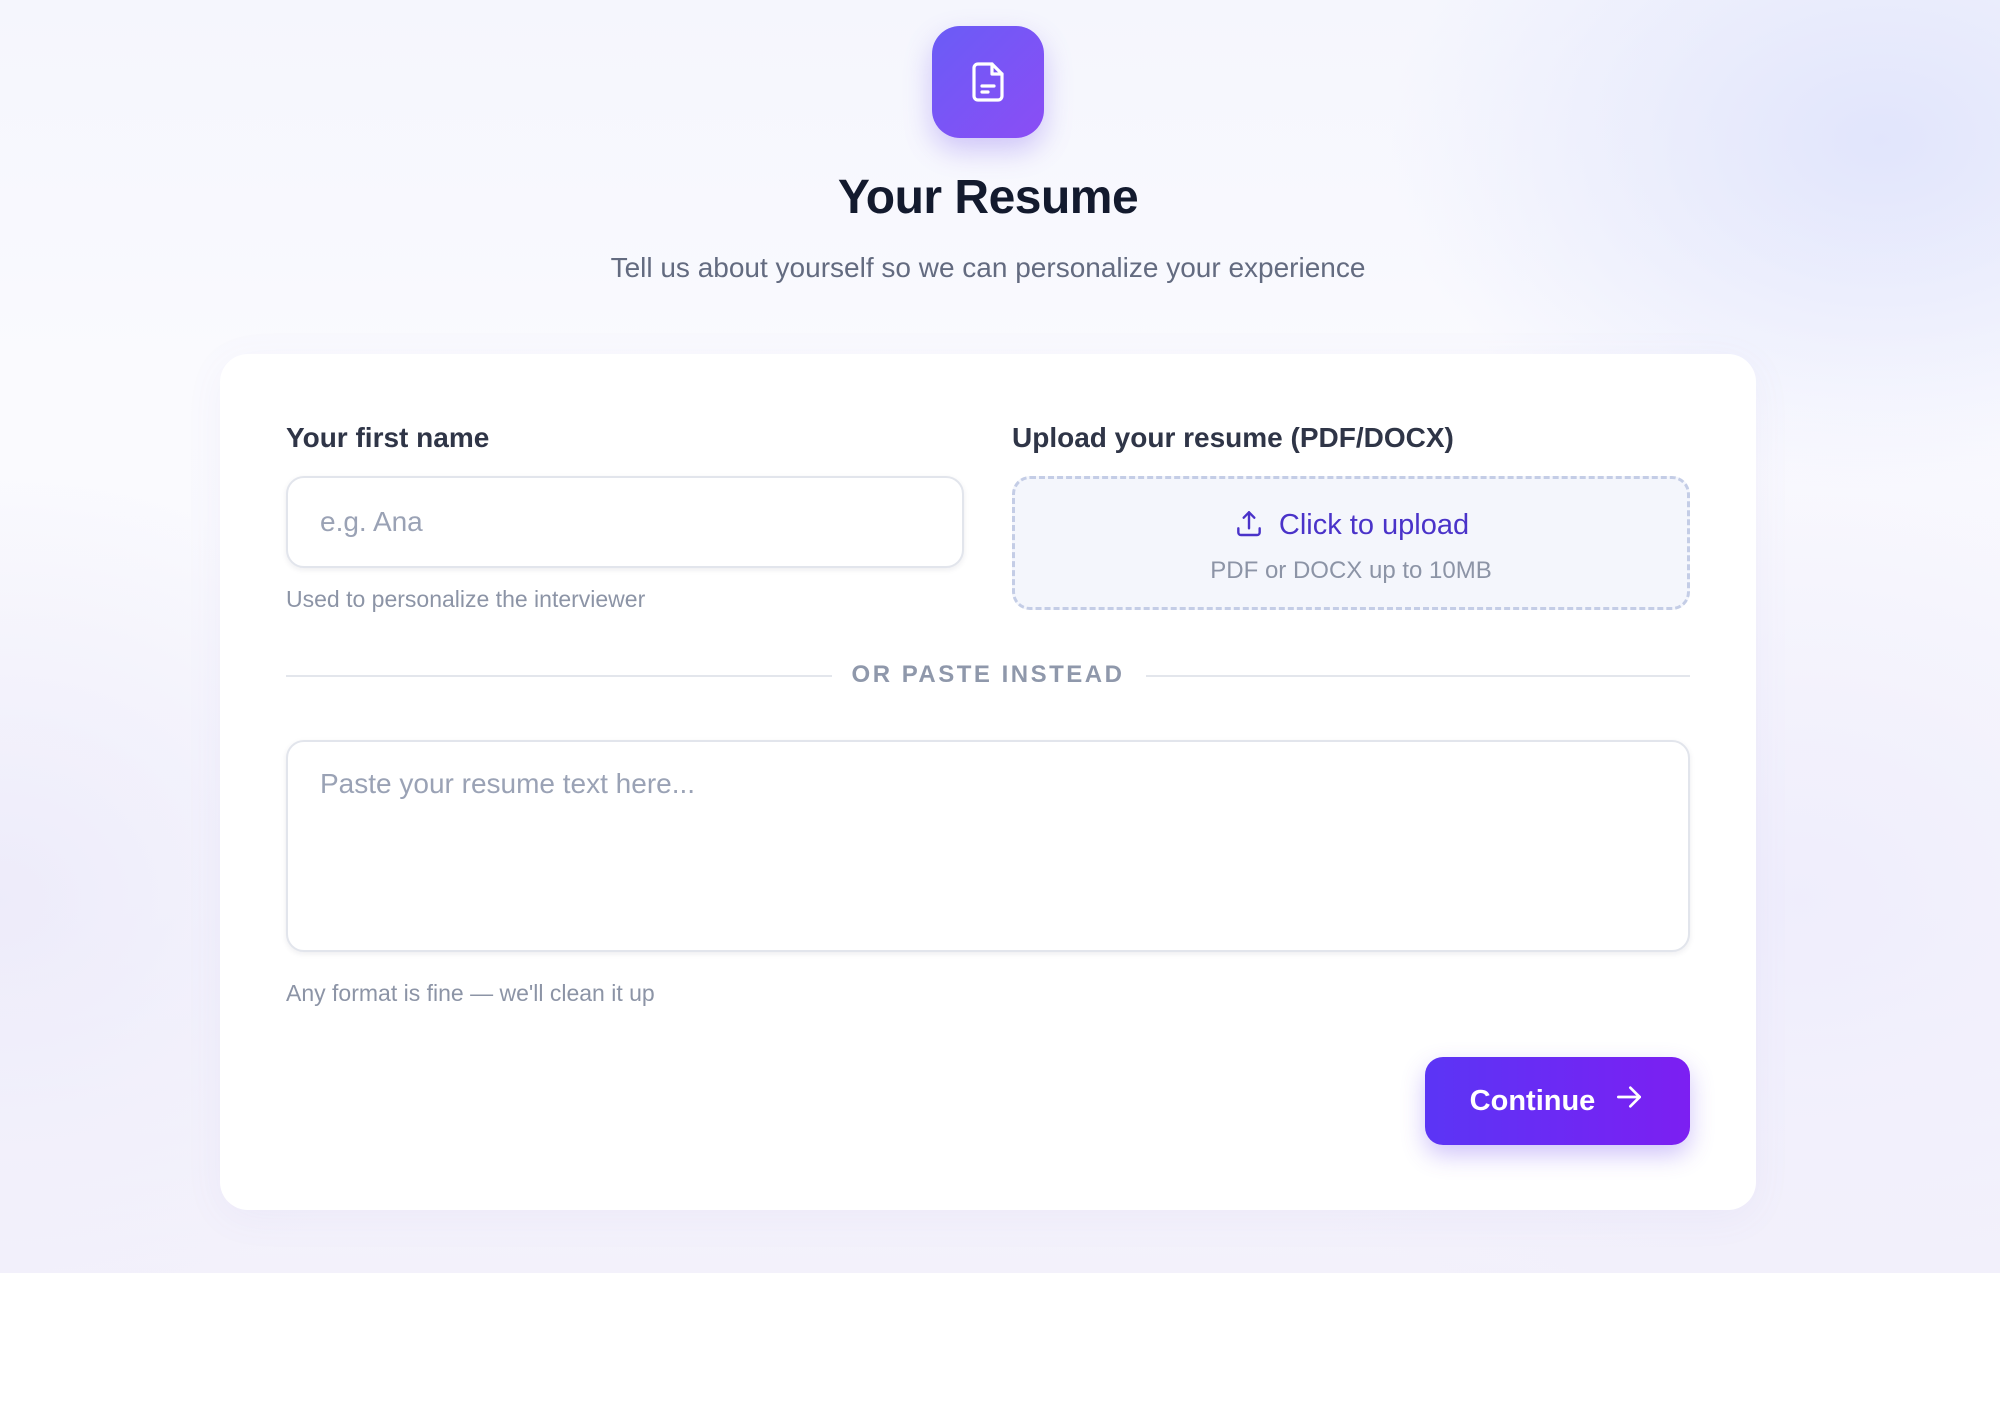 The image size is (2000, 1420). What do you see at coordinates (988, 846) in the screenshot?
I see `resume-text-input` at bounding box center [988, 846].